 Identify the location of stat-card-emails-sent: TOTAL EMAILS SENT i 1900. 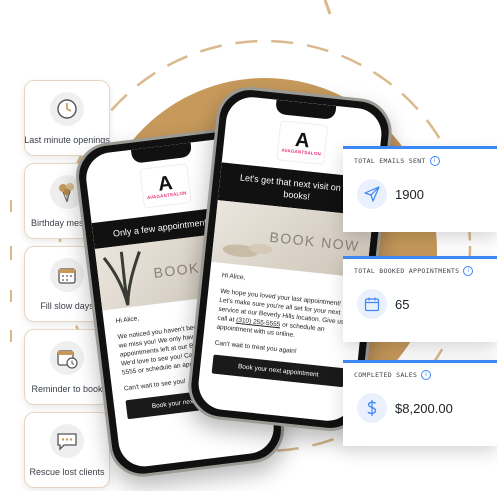
(420, 189).